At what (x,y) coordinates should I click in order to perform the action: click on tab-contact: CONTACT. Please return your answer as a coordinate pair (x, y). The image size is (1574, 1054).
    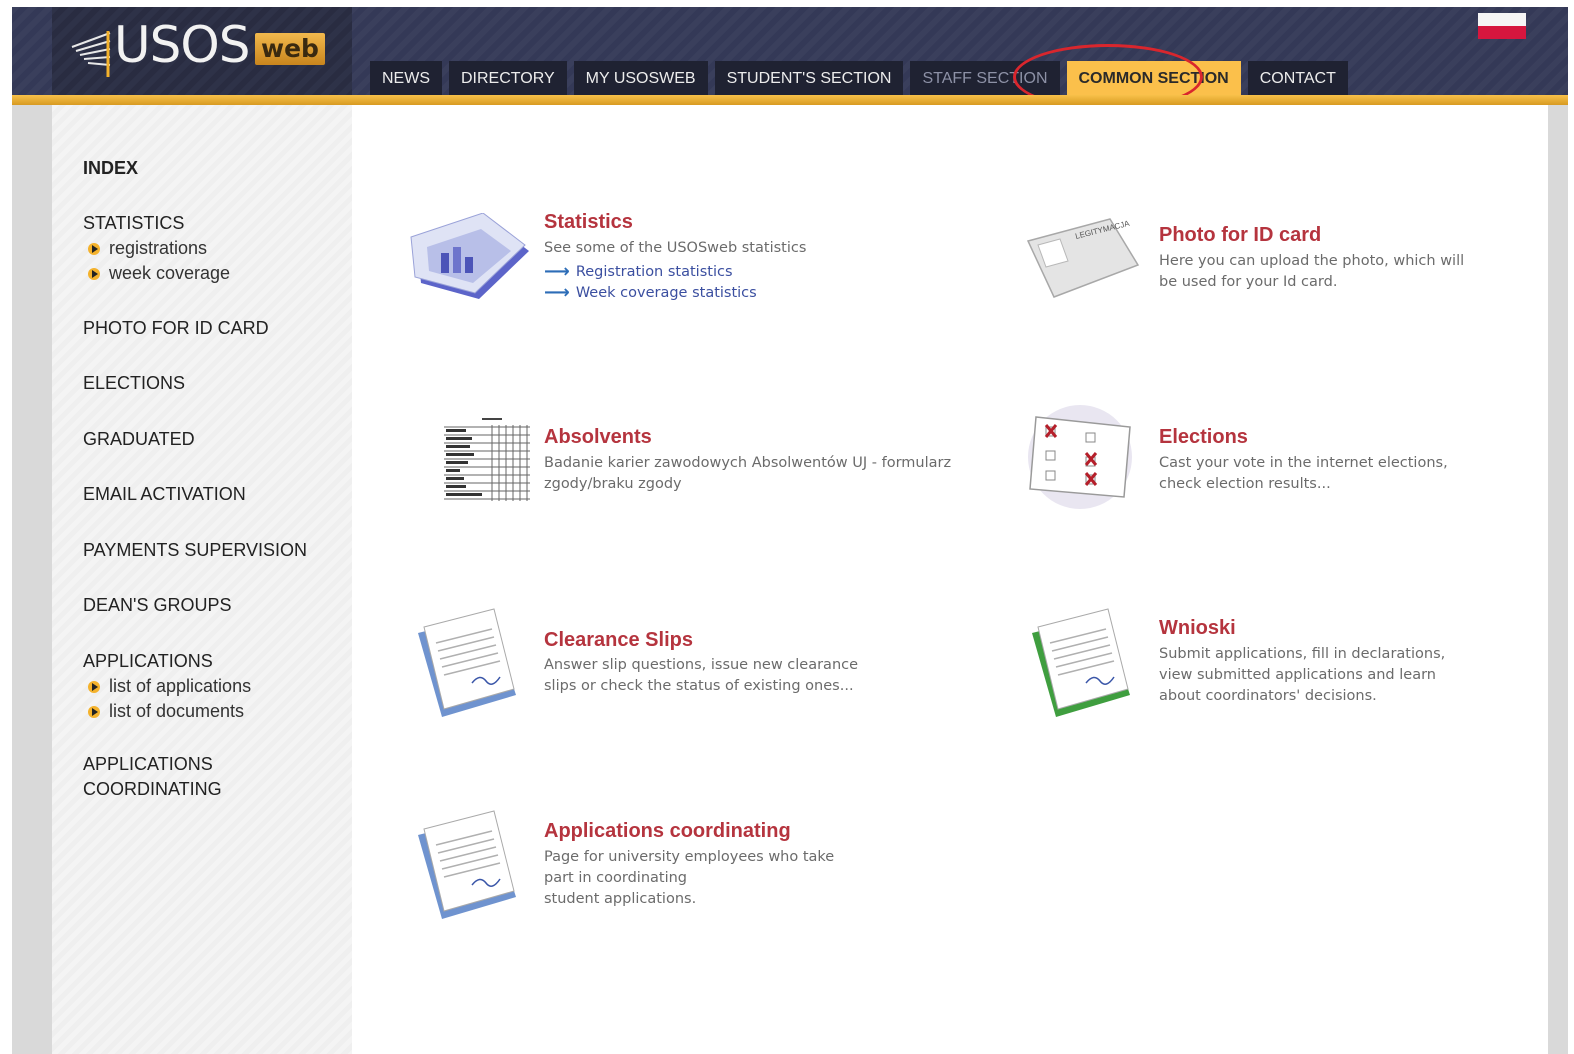
    Looking at the image, I should click on (1297, 78).